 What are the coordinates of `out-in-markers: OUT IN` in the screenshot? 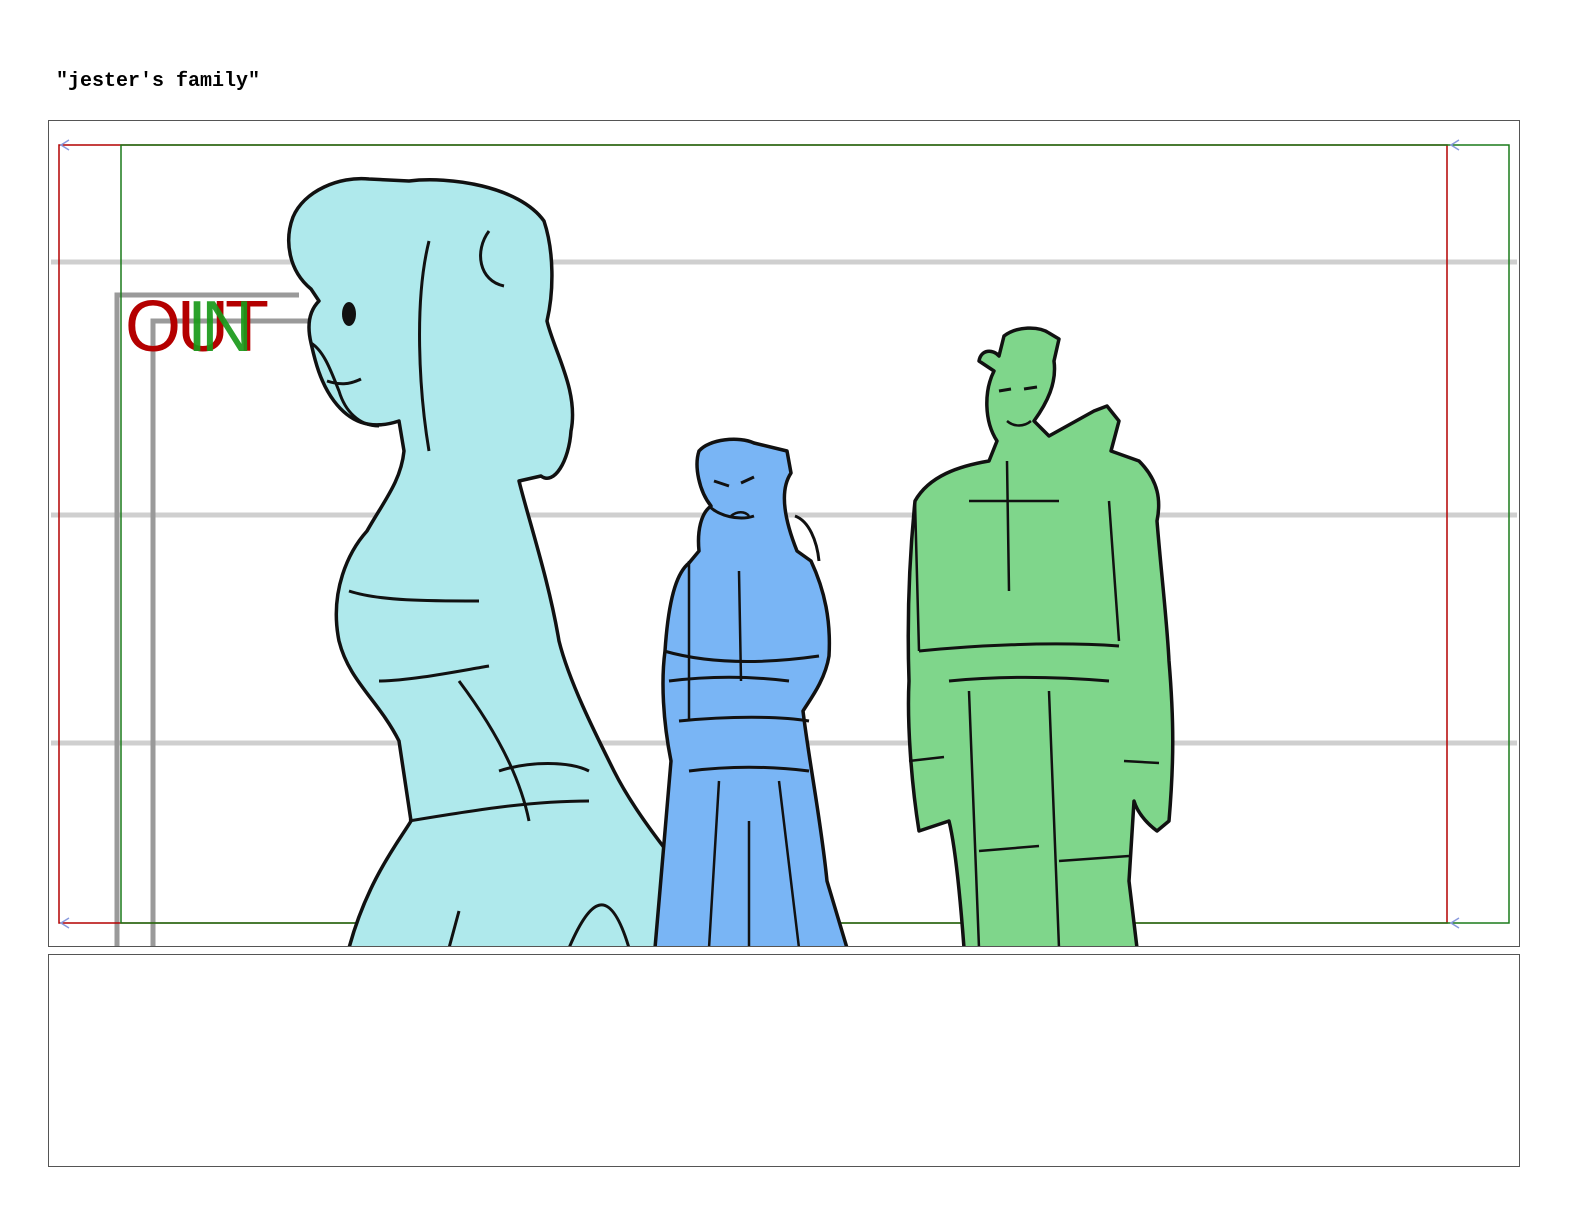 It's located at (220, 327).